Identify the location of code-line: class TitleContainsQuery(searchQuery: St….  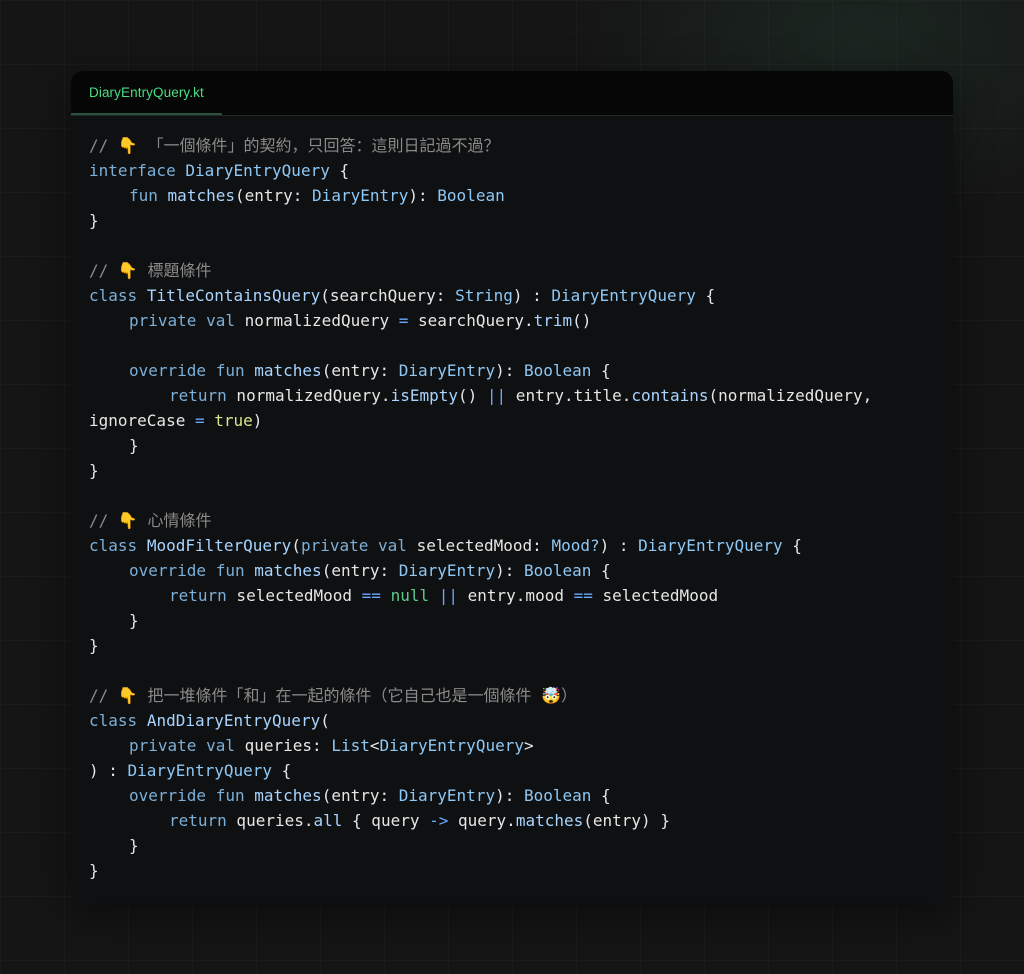
(402, 295).